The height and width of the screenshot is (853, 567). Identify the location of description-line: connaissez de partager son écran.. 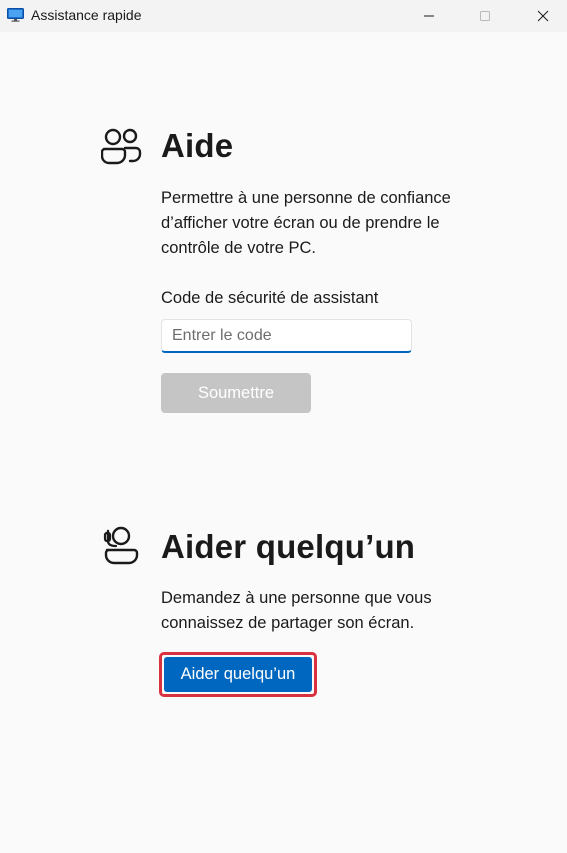
(288, 623).